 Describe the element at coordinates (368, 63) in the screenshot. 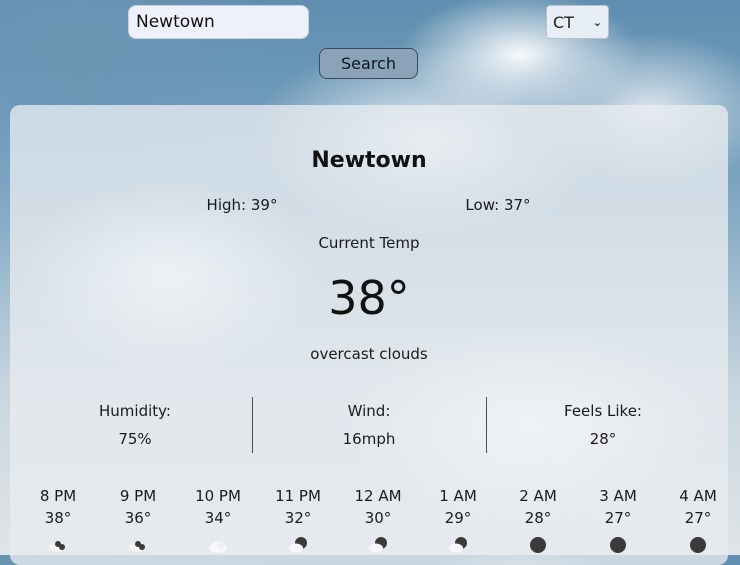

I see `search-button: Search` at that location.